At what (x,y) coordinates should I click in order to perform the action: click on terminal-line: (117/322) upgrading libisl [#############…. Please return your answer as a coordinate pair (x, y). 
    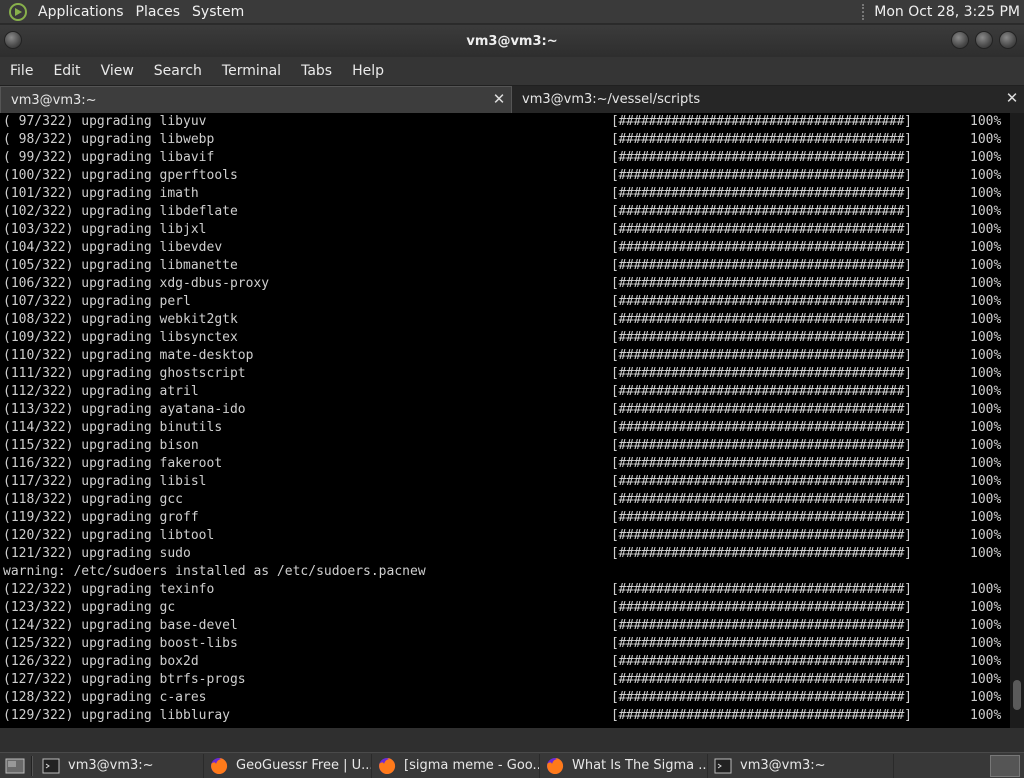
    Looking at the image, I should click on (505, 482).